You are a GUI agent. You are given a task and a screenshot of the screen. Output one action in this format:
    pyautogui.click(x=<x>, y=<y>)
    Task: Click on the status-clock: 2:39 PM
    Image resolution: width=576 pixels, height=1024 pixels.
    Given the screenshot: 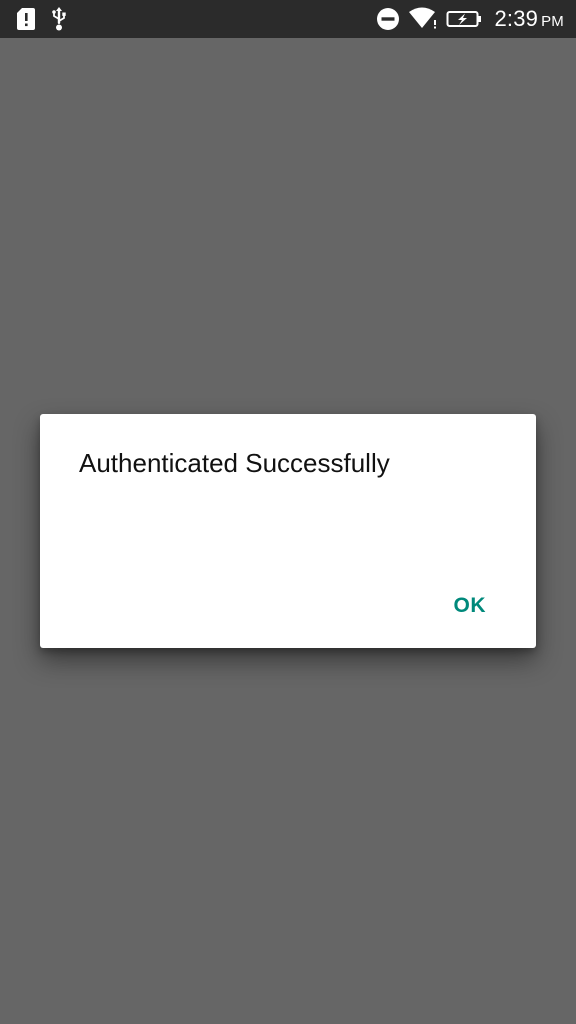 What is the action you would take?
    pyautogui.click(x=529, y=19)
    